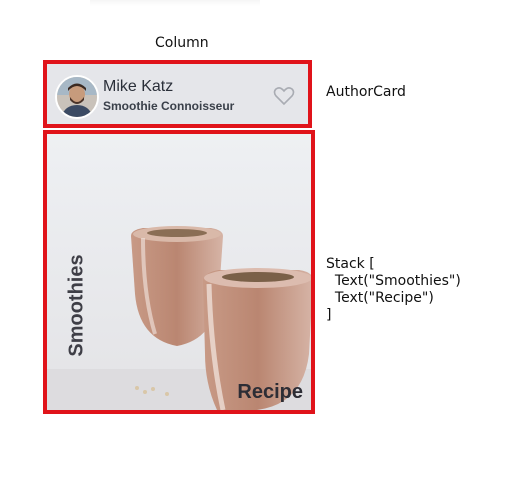  I want to click on smoothies-text: Smoothies, so click(76, 305).